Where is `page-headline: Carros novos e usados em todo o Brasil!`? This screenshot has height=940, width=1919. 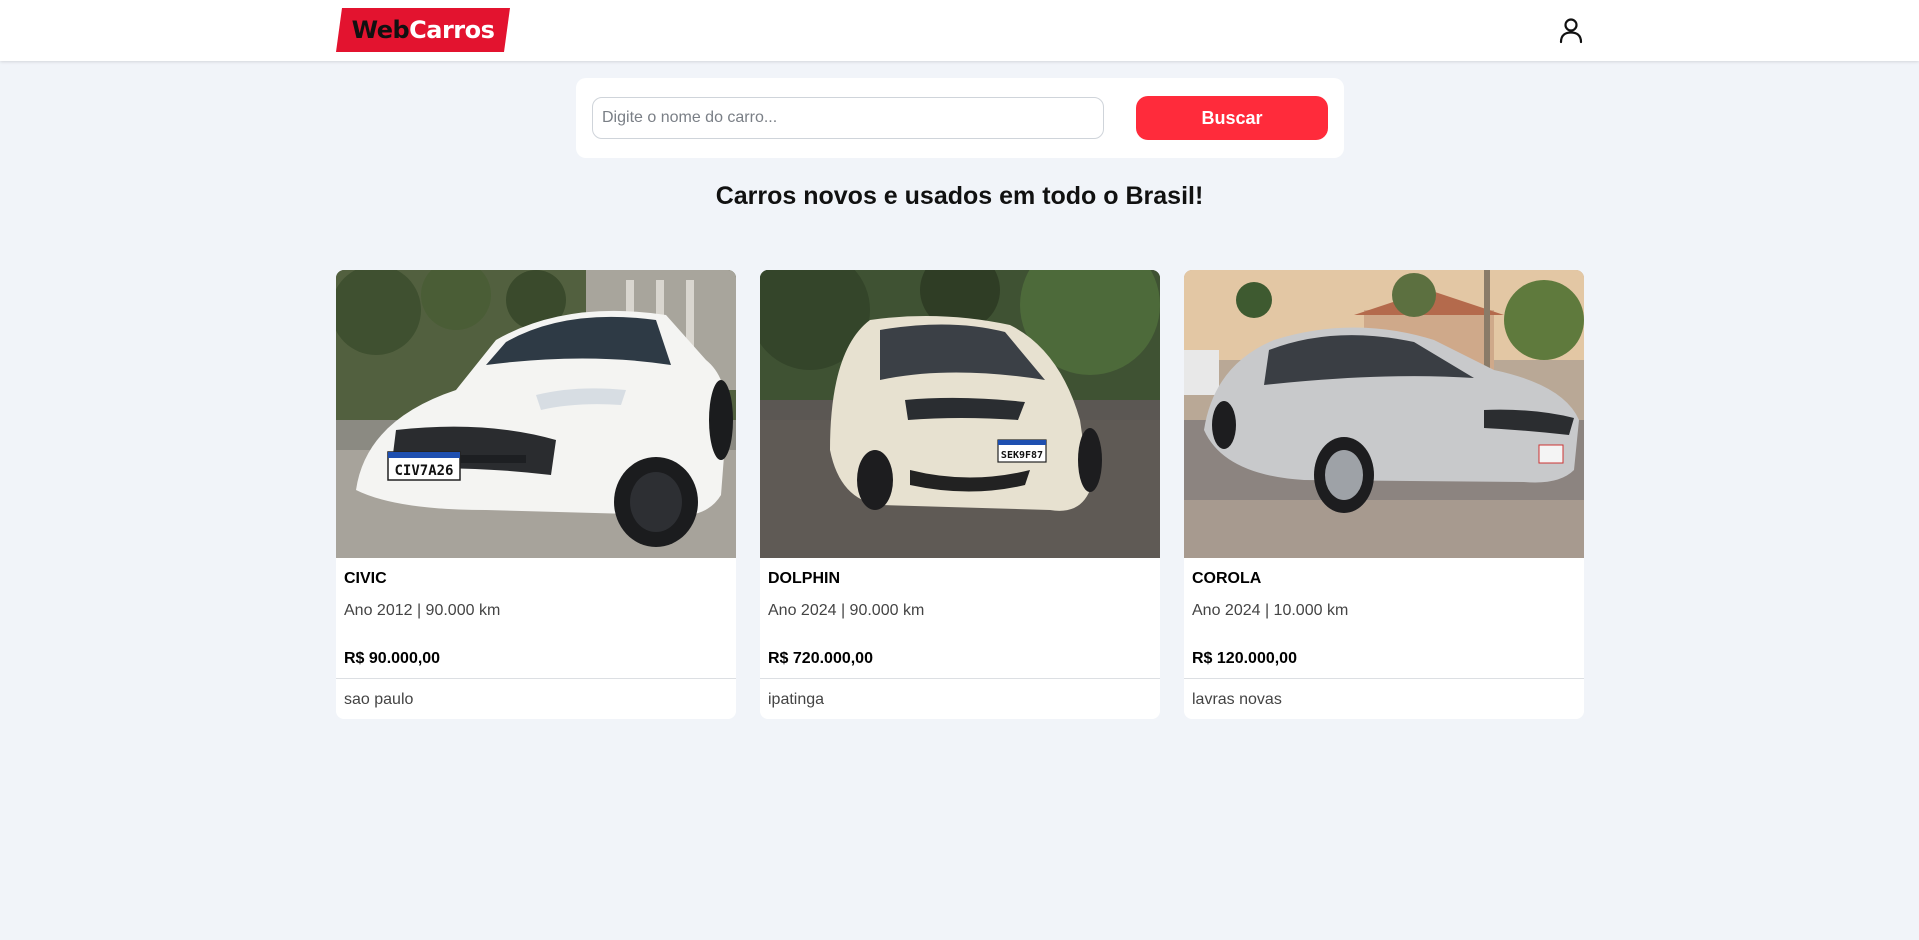 page-headline: Carros novos e usados em todo o Brasil! is located at coordinates (959, 196).